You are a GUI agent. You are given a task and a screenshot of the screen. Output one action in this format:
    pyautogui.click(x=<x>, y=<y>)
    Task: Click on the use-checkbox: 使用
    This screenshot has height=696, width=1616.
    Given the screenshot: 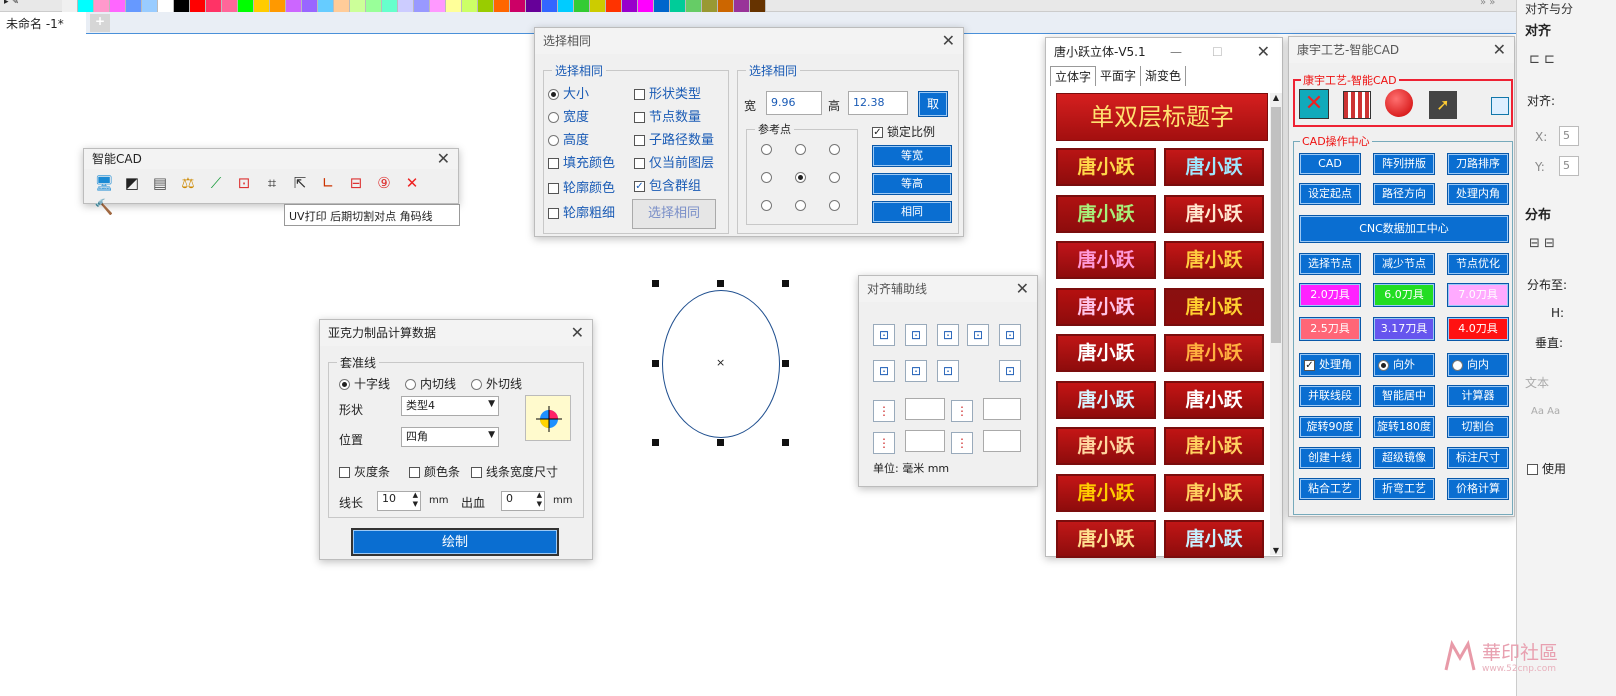 What is the action you would take?
    pyautogui.click(x=1546, y=468)
    